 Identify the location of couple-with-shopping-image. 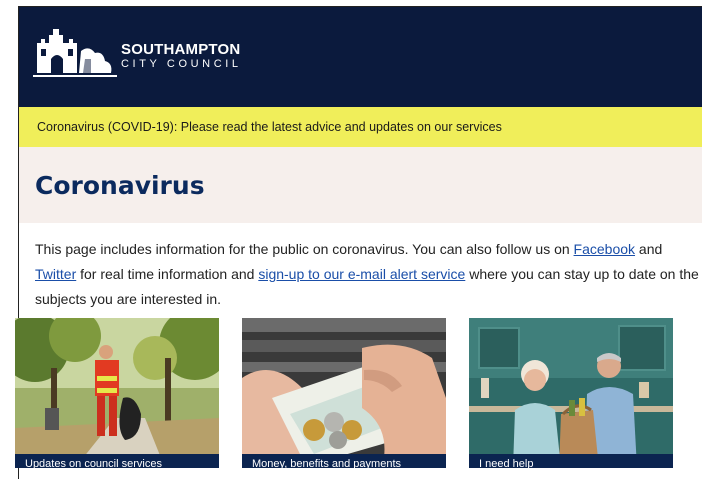
(571, 393).